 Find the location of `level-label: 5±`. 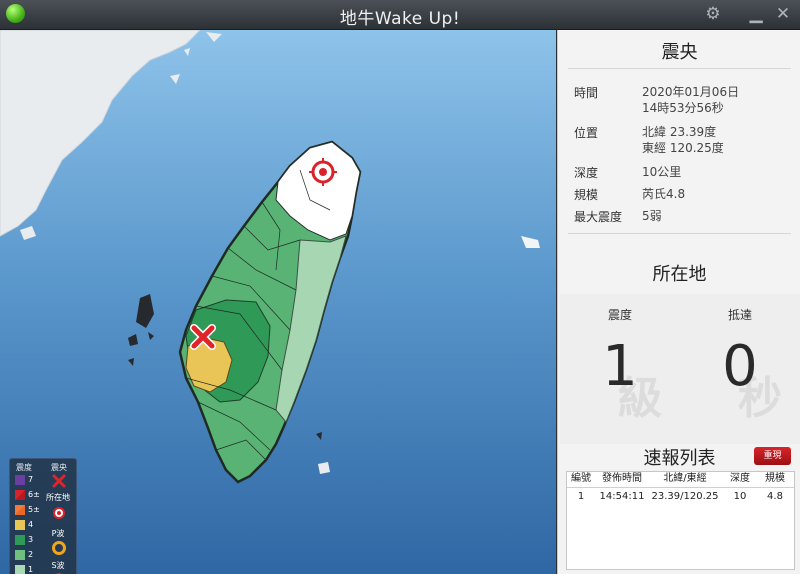

level-label: 5± is located at coordinates (34, 509).